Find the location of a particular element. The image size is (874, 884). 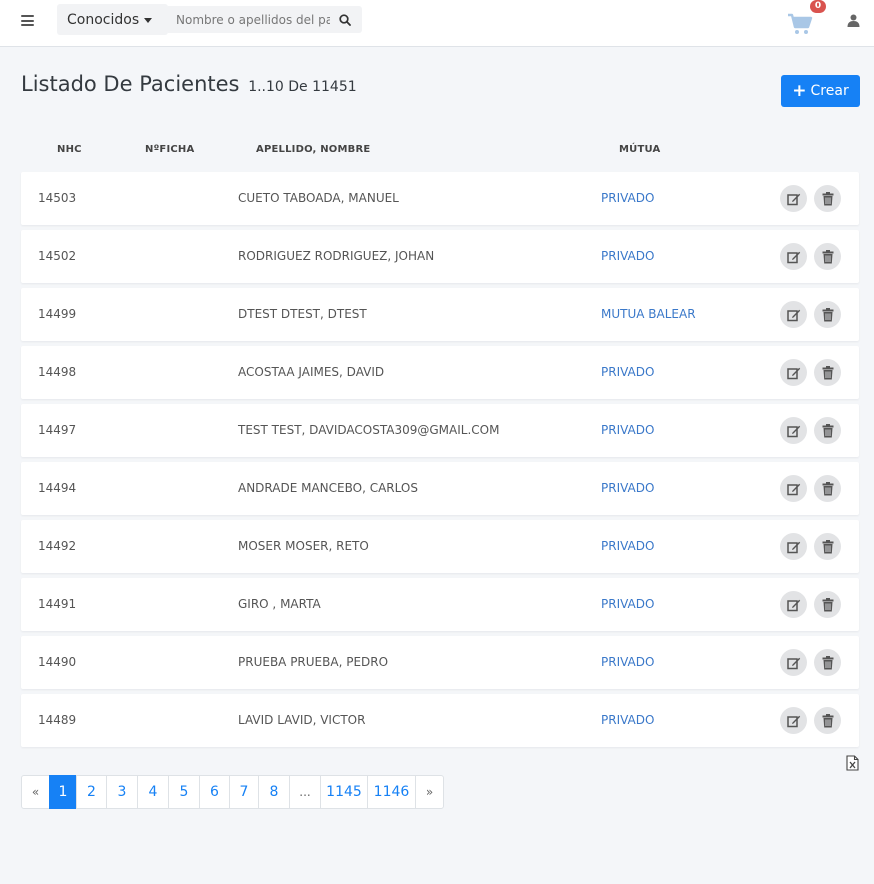

cell-nhc: 14494 is located at coordinates (57, 488).